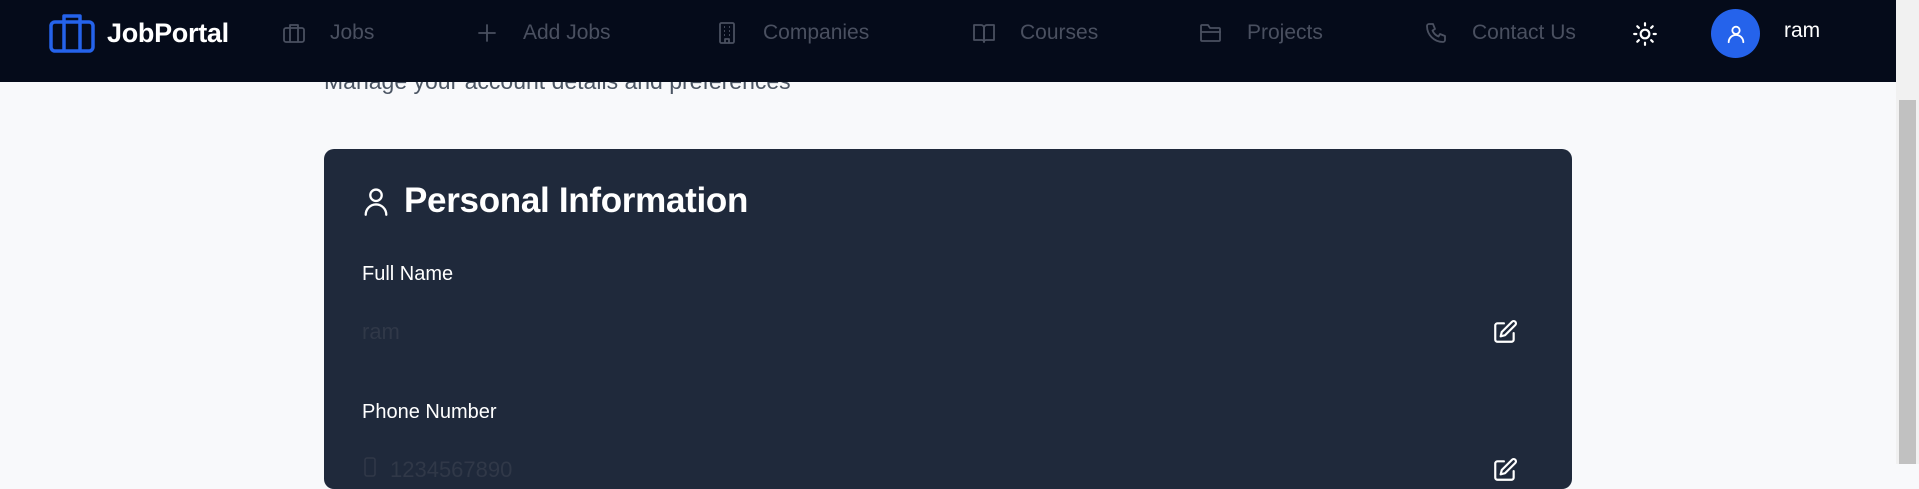 The width and height of the screenshot is (1919, 489). What do you see at coordinates (1505, 470) in the screenshot?
I see `edit-phone-number-icon` at bounding box center [1505, 470].